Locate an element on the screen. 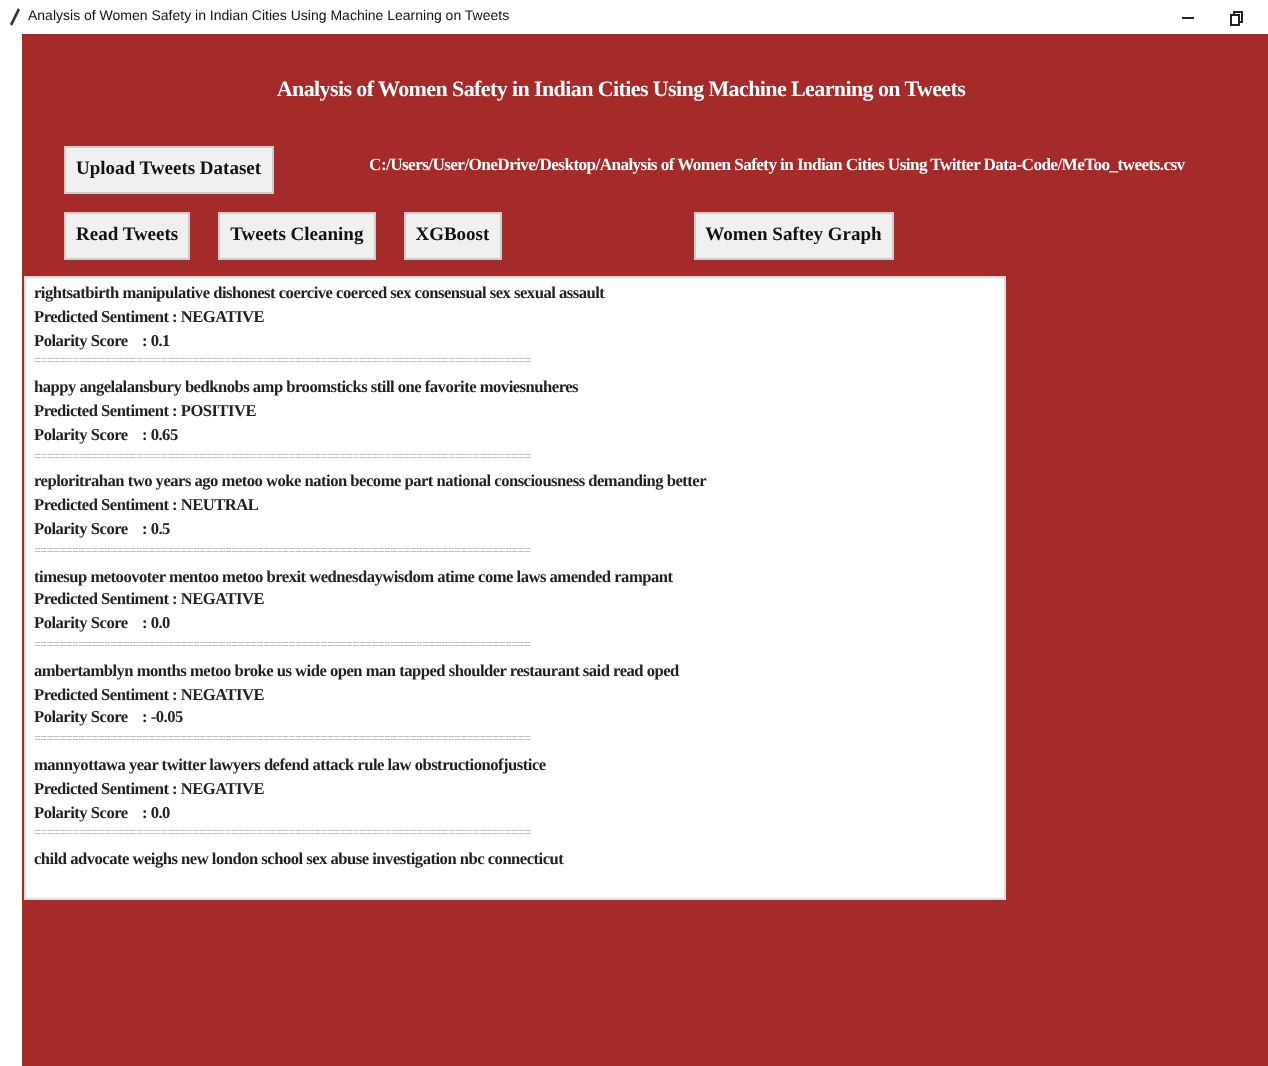 This screenshot has width=1268, height=1066. tweet-text: rightsatbirth manipulative dishonest coercive coerced sex consensual sex sexual assault is located at coordinates (320, 294).